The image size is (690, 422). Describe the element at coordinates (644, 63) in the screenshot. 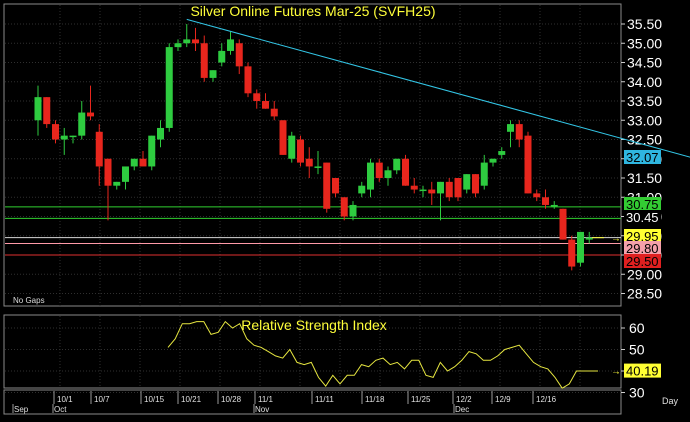

I see `price-tick-label: 34.50` at that location.